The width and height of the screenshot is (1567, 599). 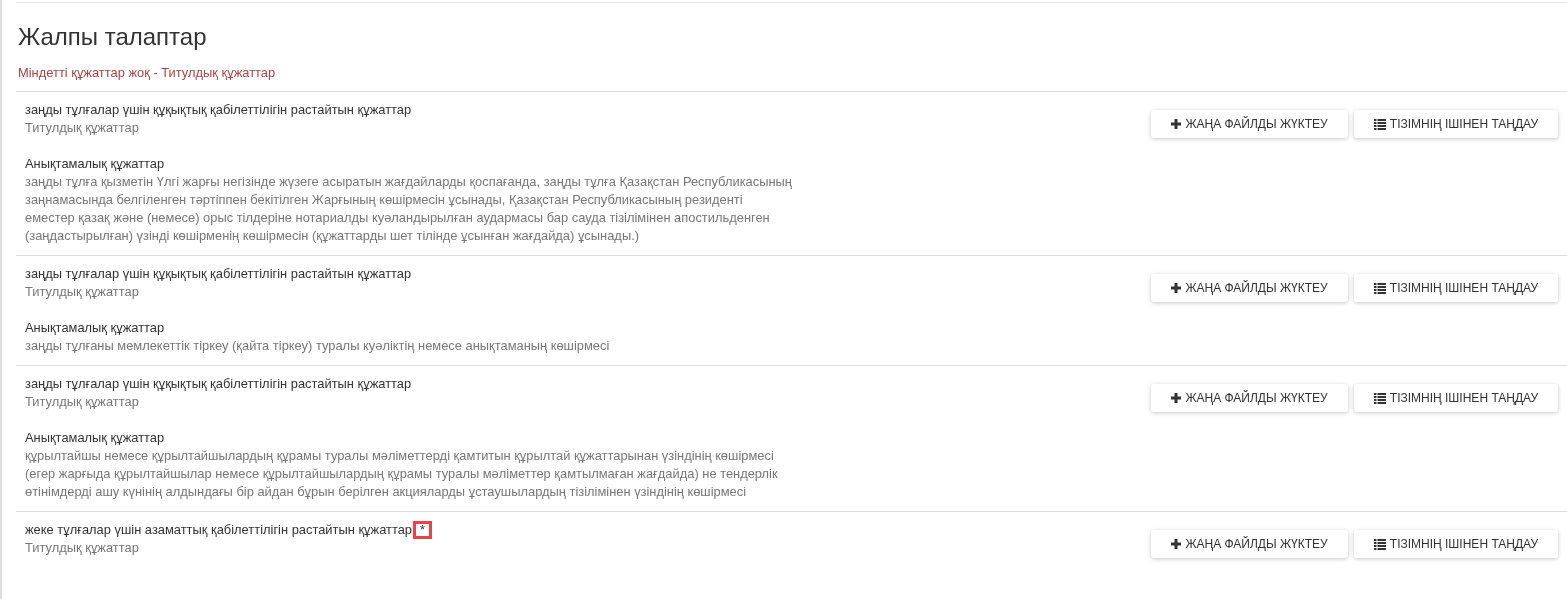 I want to click on reference-text: заңды тұлғаны мемлекеттік тіркеу (қайта тіркеу) туралы куәліктің немесе анықтаманың көшірмесі, so click(x=318, y=346).